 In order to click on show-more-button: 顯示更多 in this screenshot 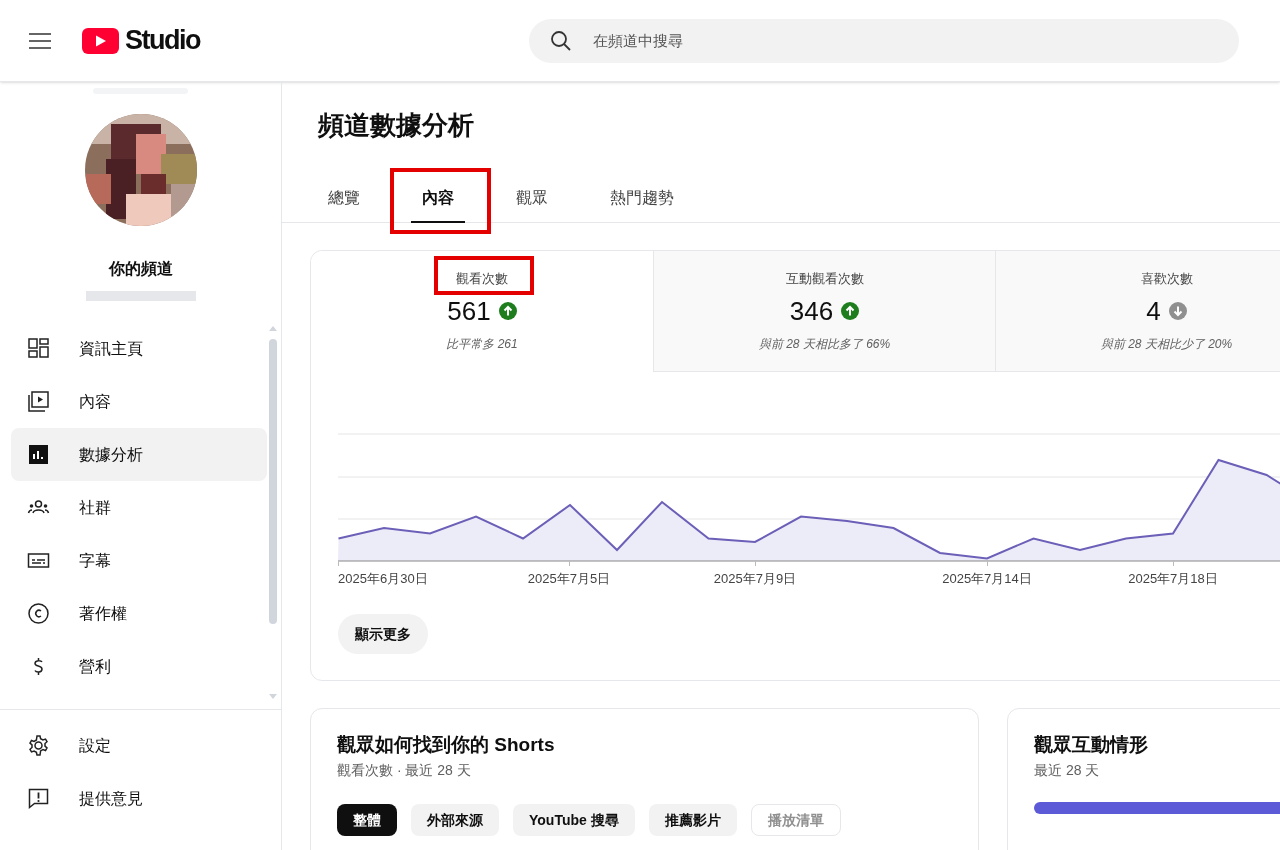, I will do `click(383, 634)`.